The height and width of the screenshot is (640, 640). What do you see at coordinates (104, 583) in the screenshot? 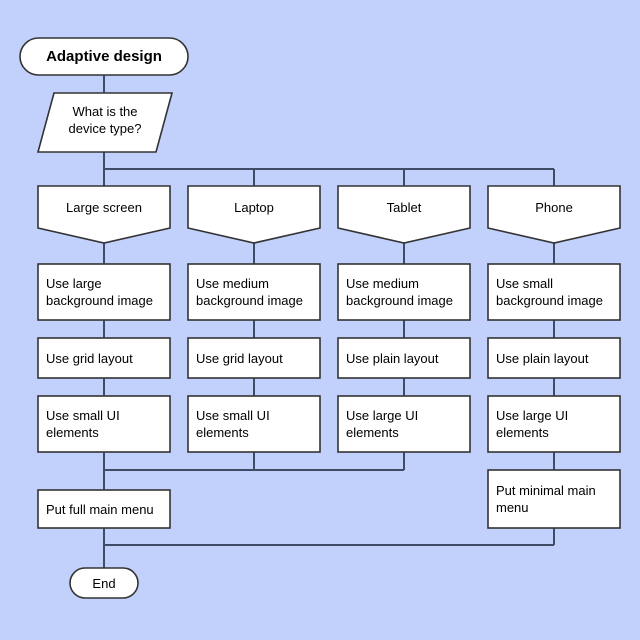
I see `node-end` at bounding box center [104, 583].